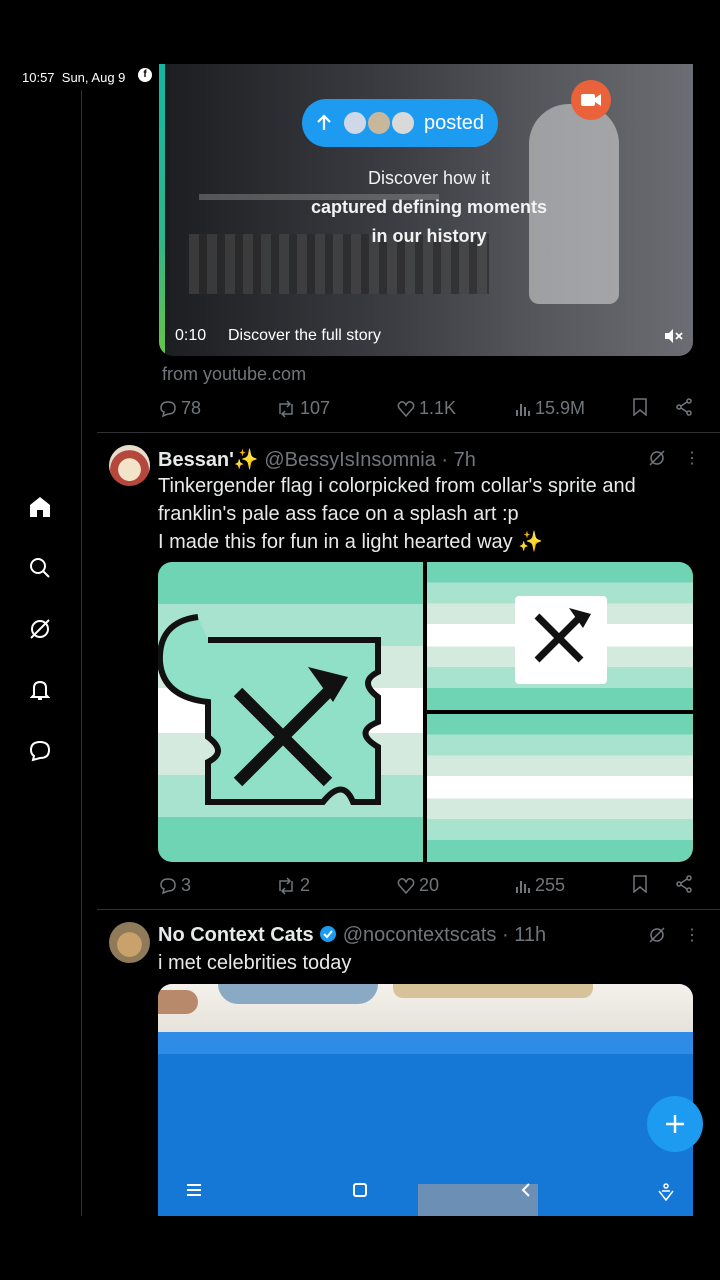  I want to click on tweet-actions: 78 107 1.1K 15.9M, so click(427, 410).